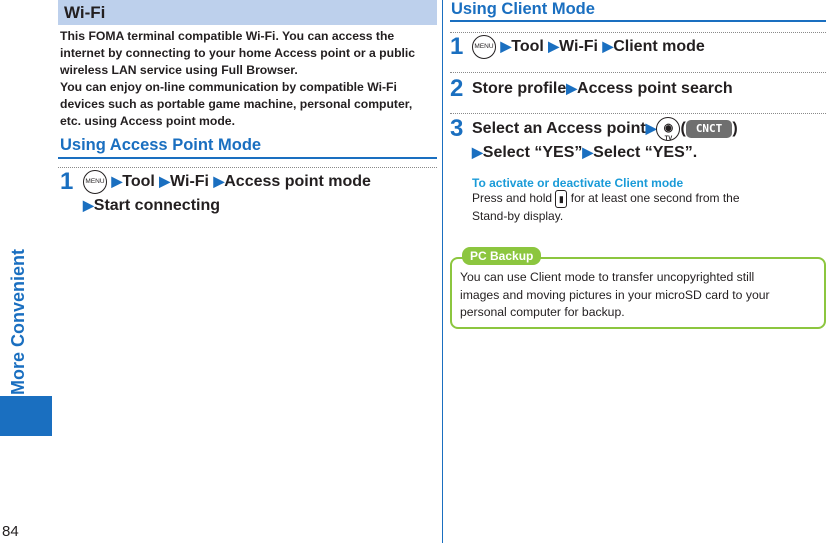 The width and height of the screenshot is (827, 543). What do you see at coordinates (247, 147) in the screenshot?
I see `access-point-mode-title: Using Access Point Mode` at bounding box center [247, 147].